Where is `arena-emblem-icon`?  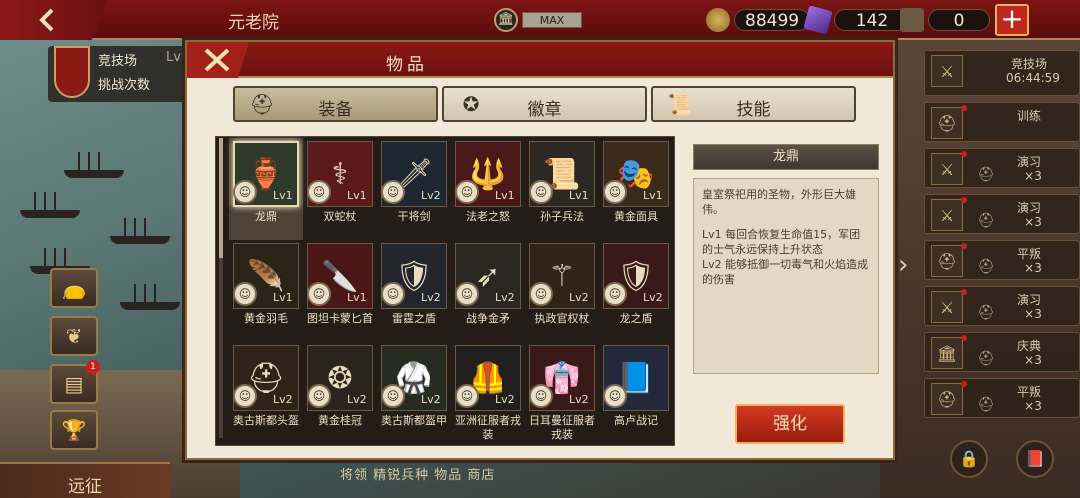
arena-emblem-icon is located at coordinates (72, 72).